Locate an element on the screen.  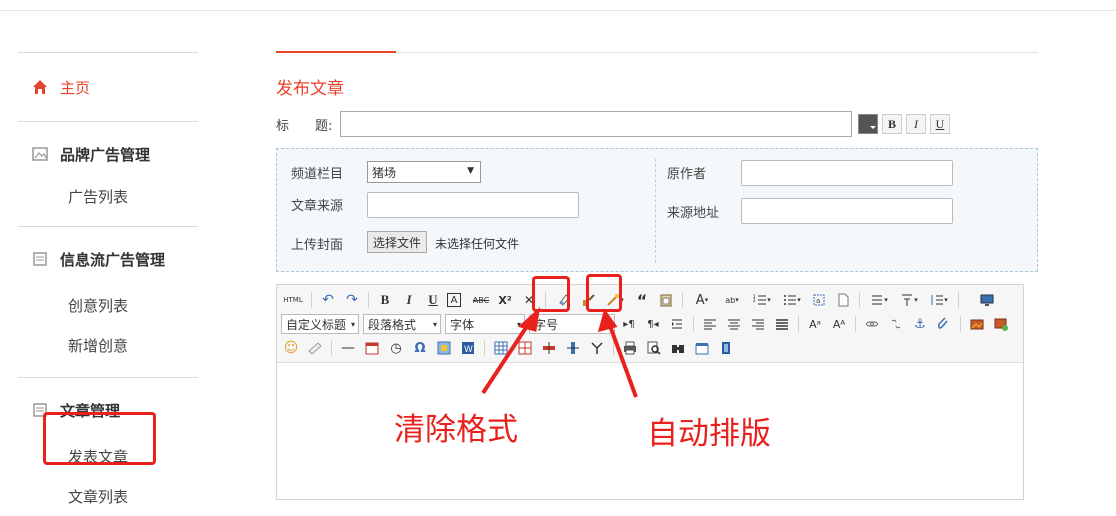
annotation-clear-format: 清除格式 is located at coordinates (456, 430).